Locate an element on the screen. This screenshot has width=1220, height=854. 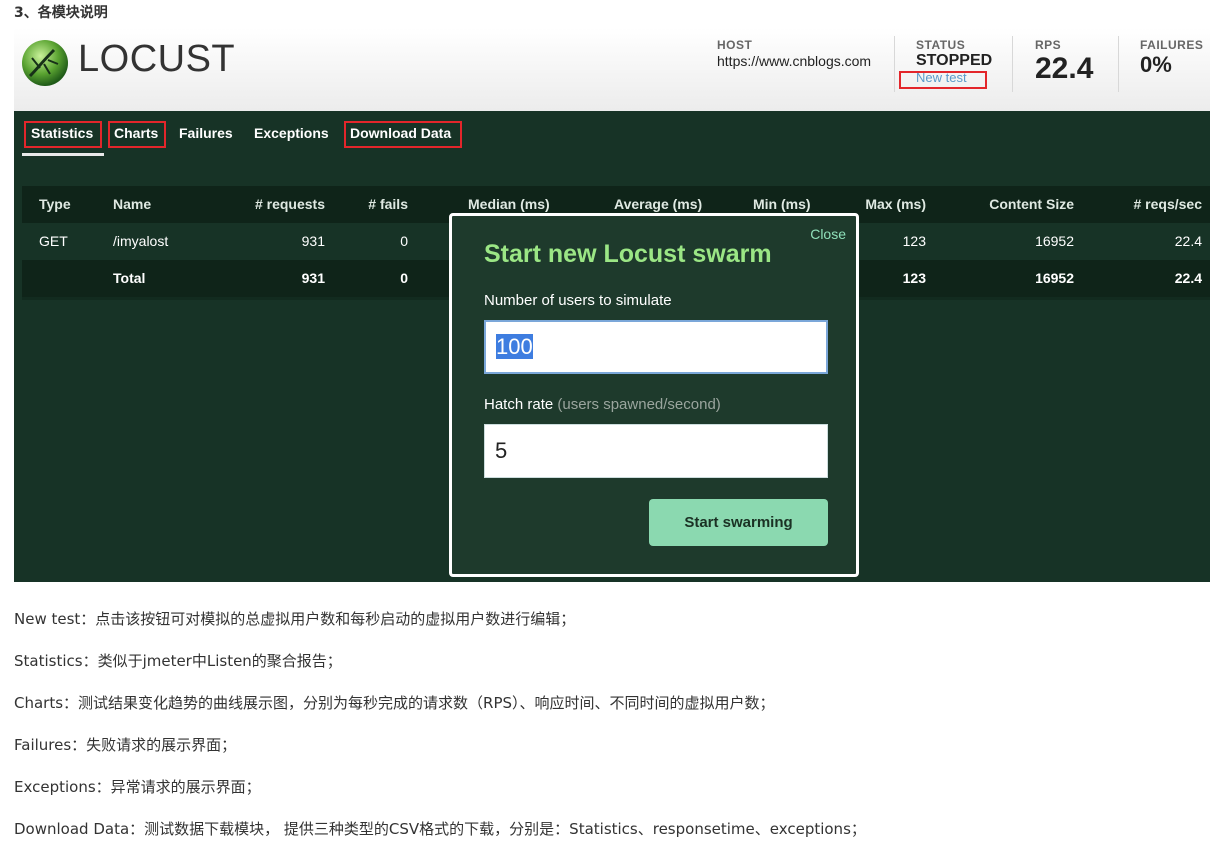
tab-exceptions: Exceptions is located at coordinates (291, 133).